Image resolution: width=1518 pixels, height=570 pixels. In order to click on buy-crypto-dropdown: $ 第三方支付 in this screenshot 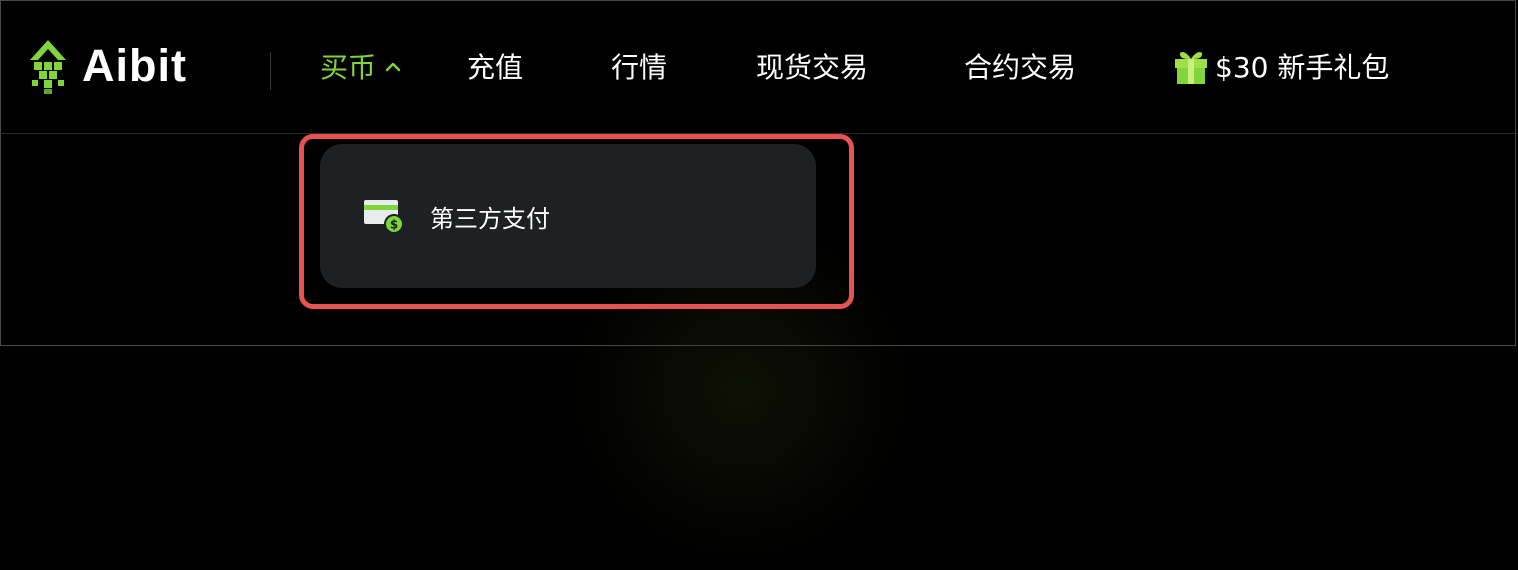, I will do `click(568, 216)`.